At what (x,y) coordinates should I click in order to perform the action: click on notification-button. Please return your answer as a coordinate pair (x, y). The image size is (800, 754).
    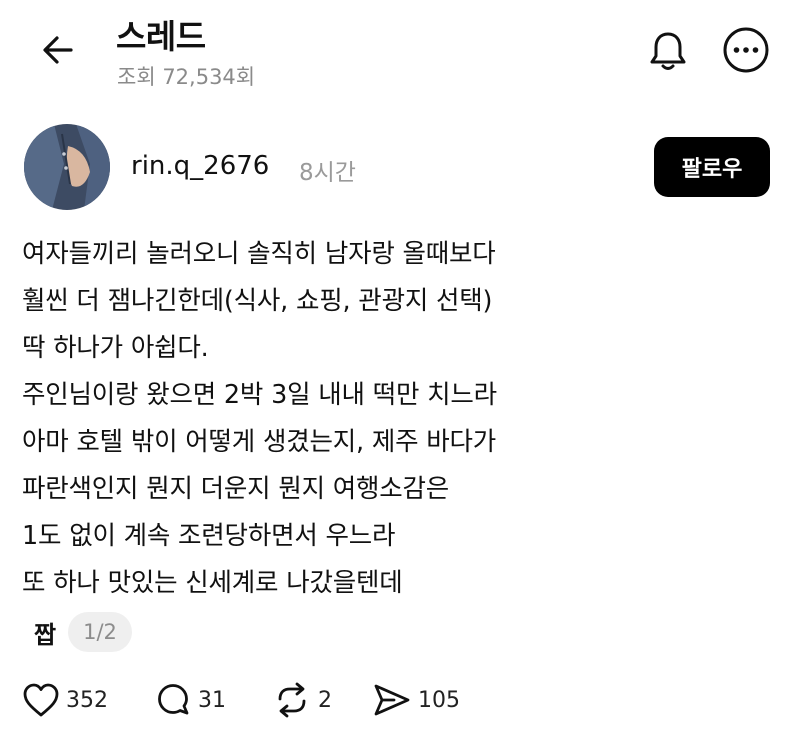
    Looking at the image, I should click on (668, 51).